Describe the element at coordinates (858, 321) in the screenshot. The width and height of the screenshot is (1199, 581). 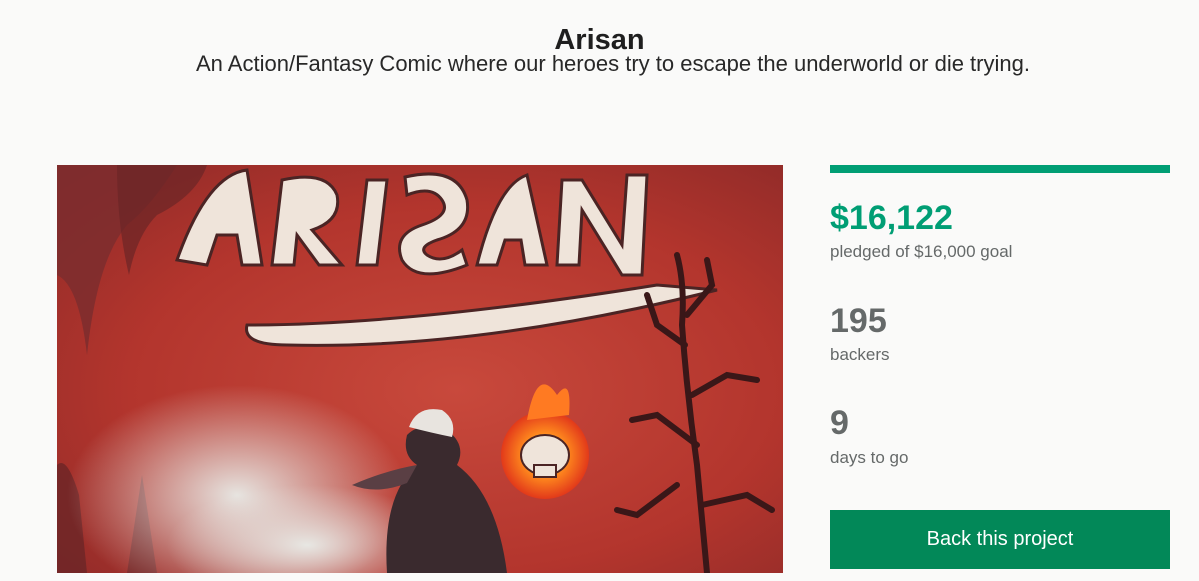
I see `backers-count: 195` at that location.